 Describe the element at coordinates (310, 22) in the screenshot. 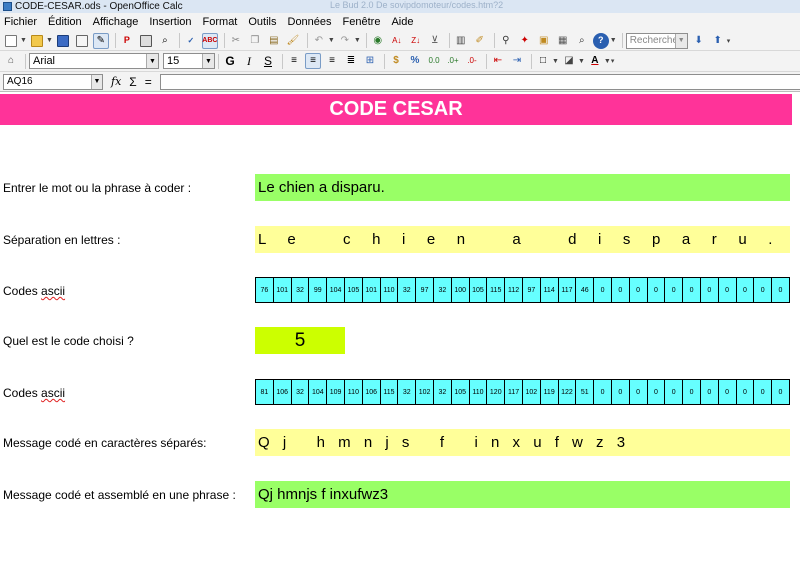

I see `menu-donnees: Données` at that location.